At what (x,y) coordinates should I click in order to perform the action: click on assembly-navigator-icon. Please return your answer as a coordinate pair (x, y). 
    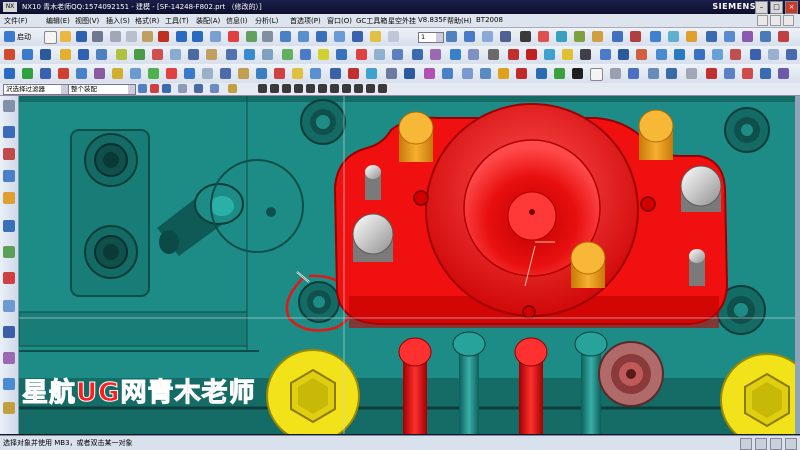
    Looking at the image, I should click on (9, 132).